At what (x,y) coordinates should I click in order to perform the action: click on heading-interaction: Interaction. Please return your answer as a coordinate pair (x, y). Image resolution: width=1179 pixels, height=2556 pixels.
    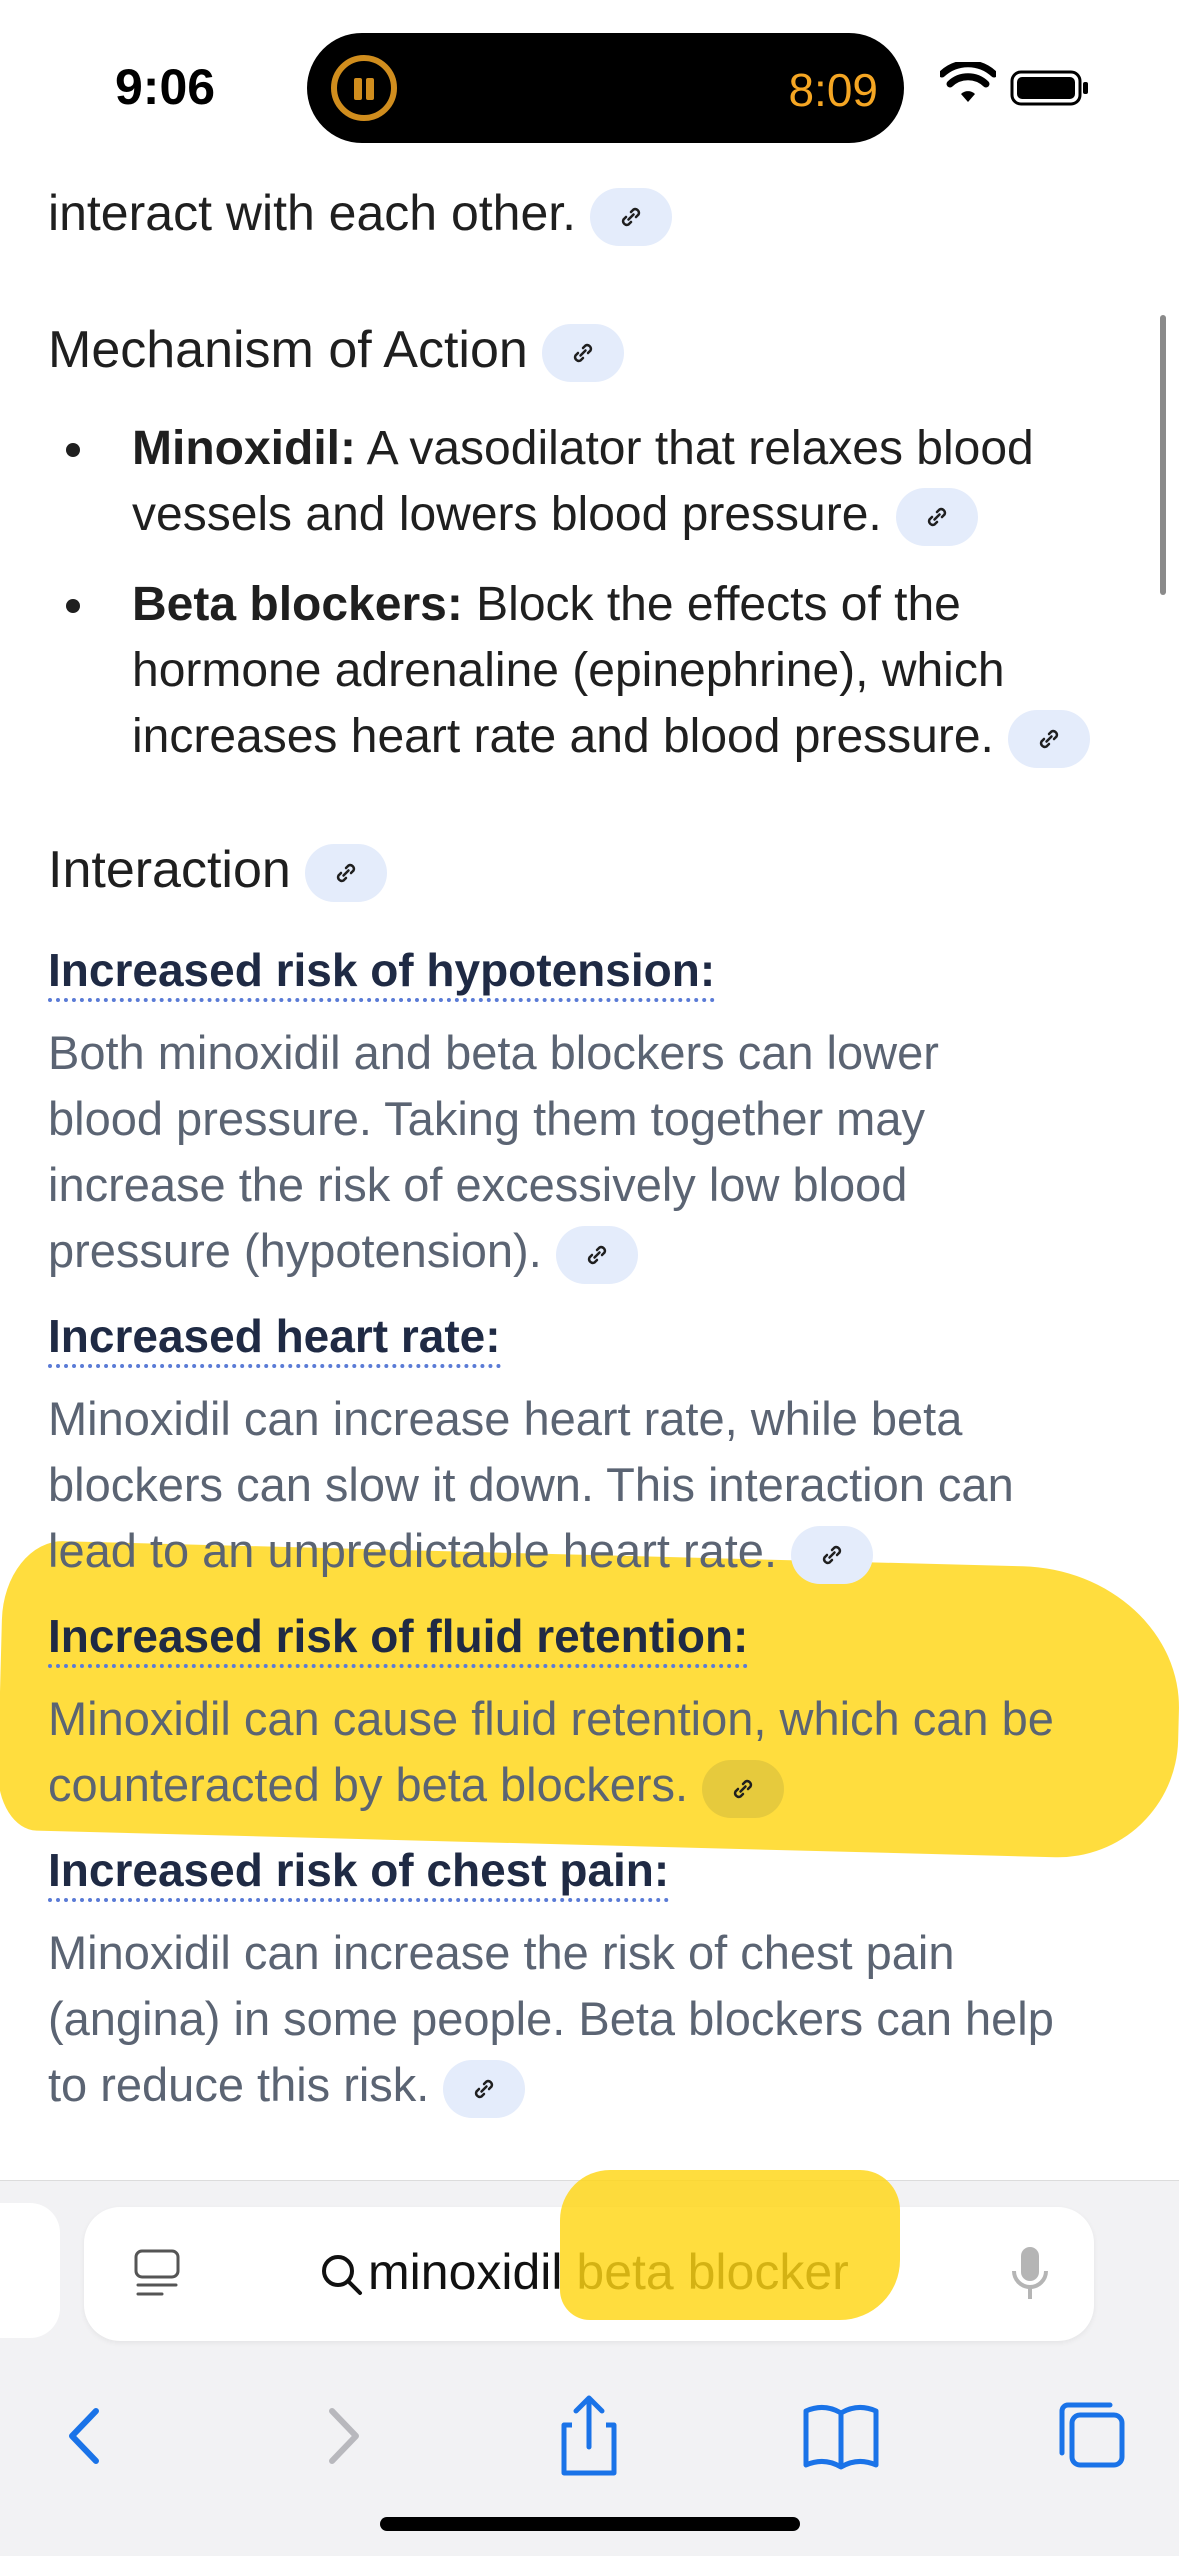
    Looking at the image, I should click on (217, 871).